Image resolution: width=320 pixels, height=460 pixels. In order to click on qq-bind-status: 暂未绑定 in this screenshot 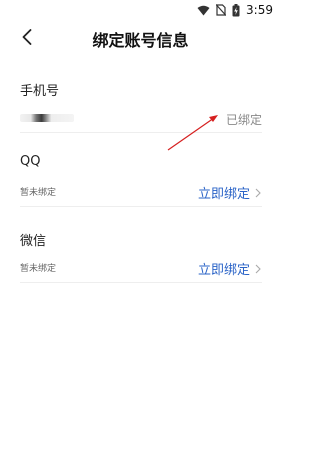, I will do `click(38, 193)`.